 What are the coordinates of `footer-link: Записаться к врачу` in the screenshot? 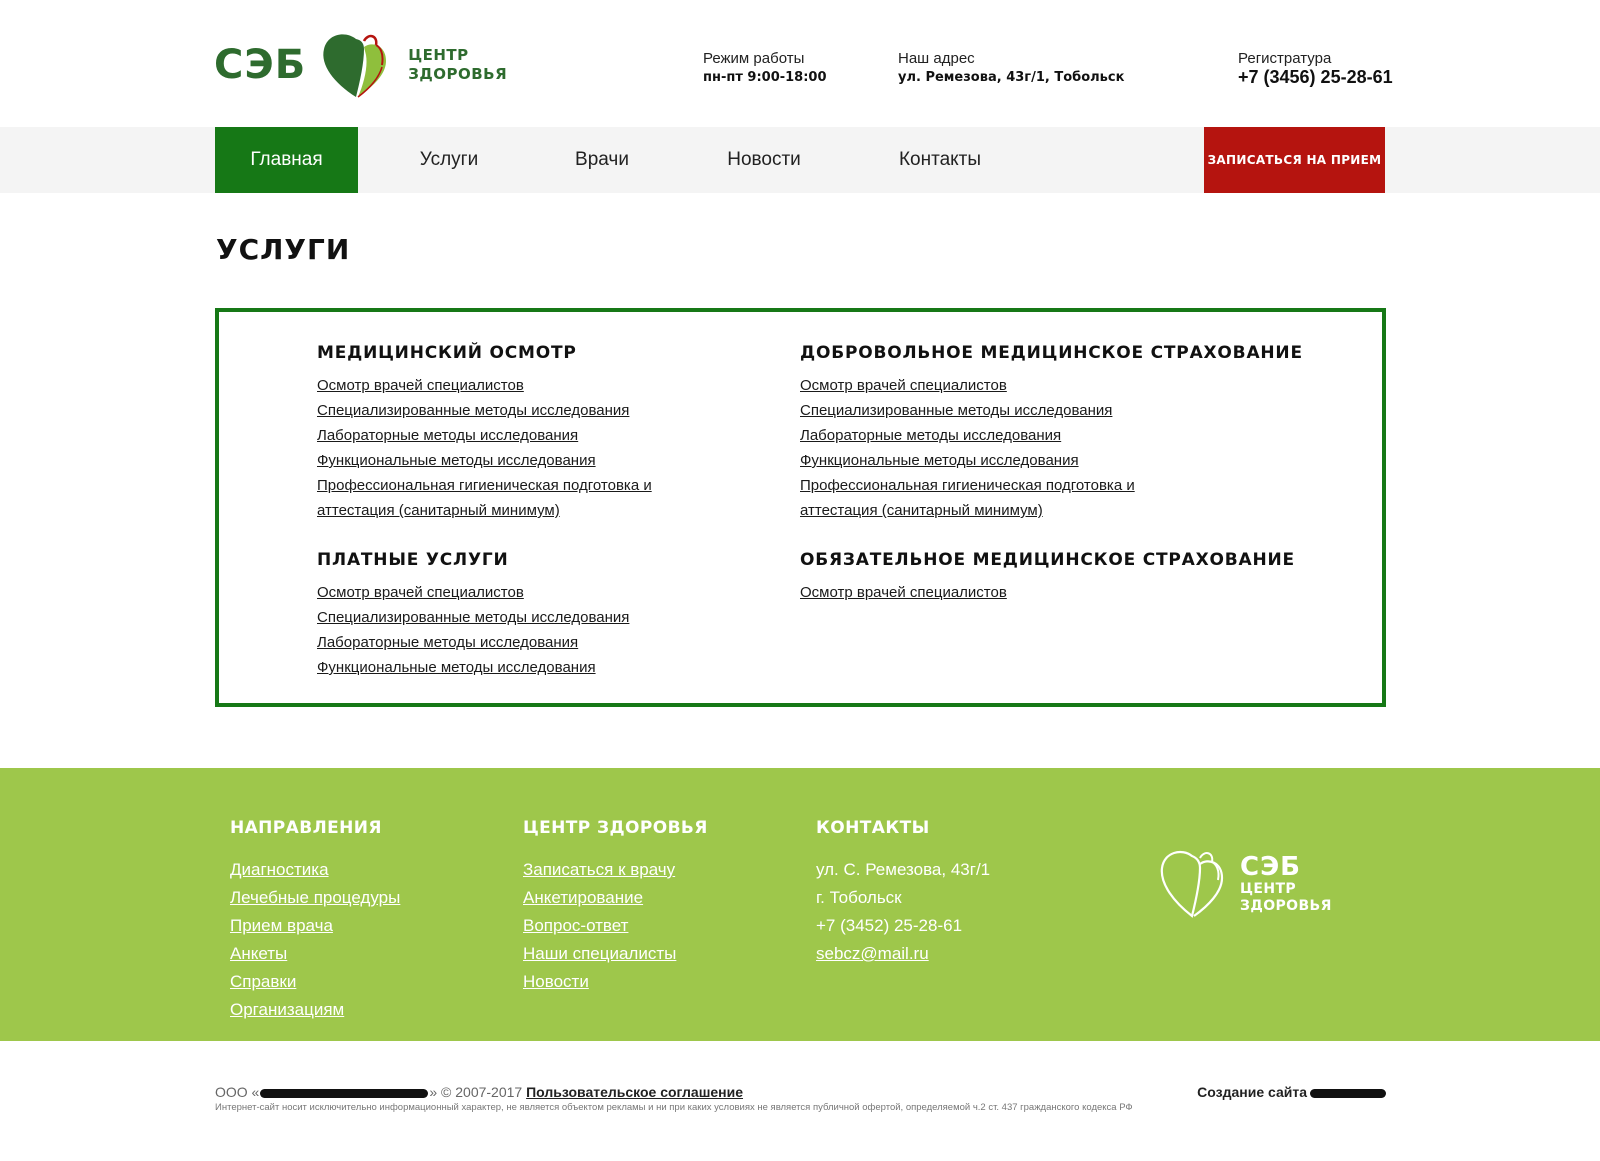 It's located at (615, 870).